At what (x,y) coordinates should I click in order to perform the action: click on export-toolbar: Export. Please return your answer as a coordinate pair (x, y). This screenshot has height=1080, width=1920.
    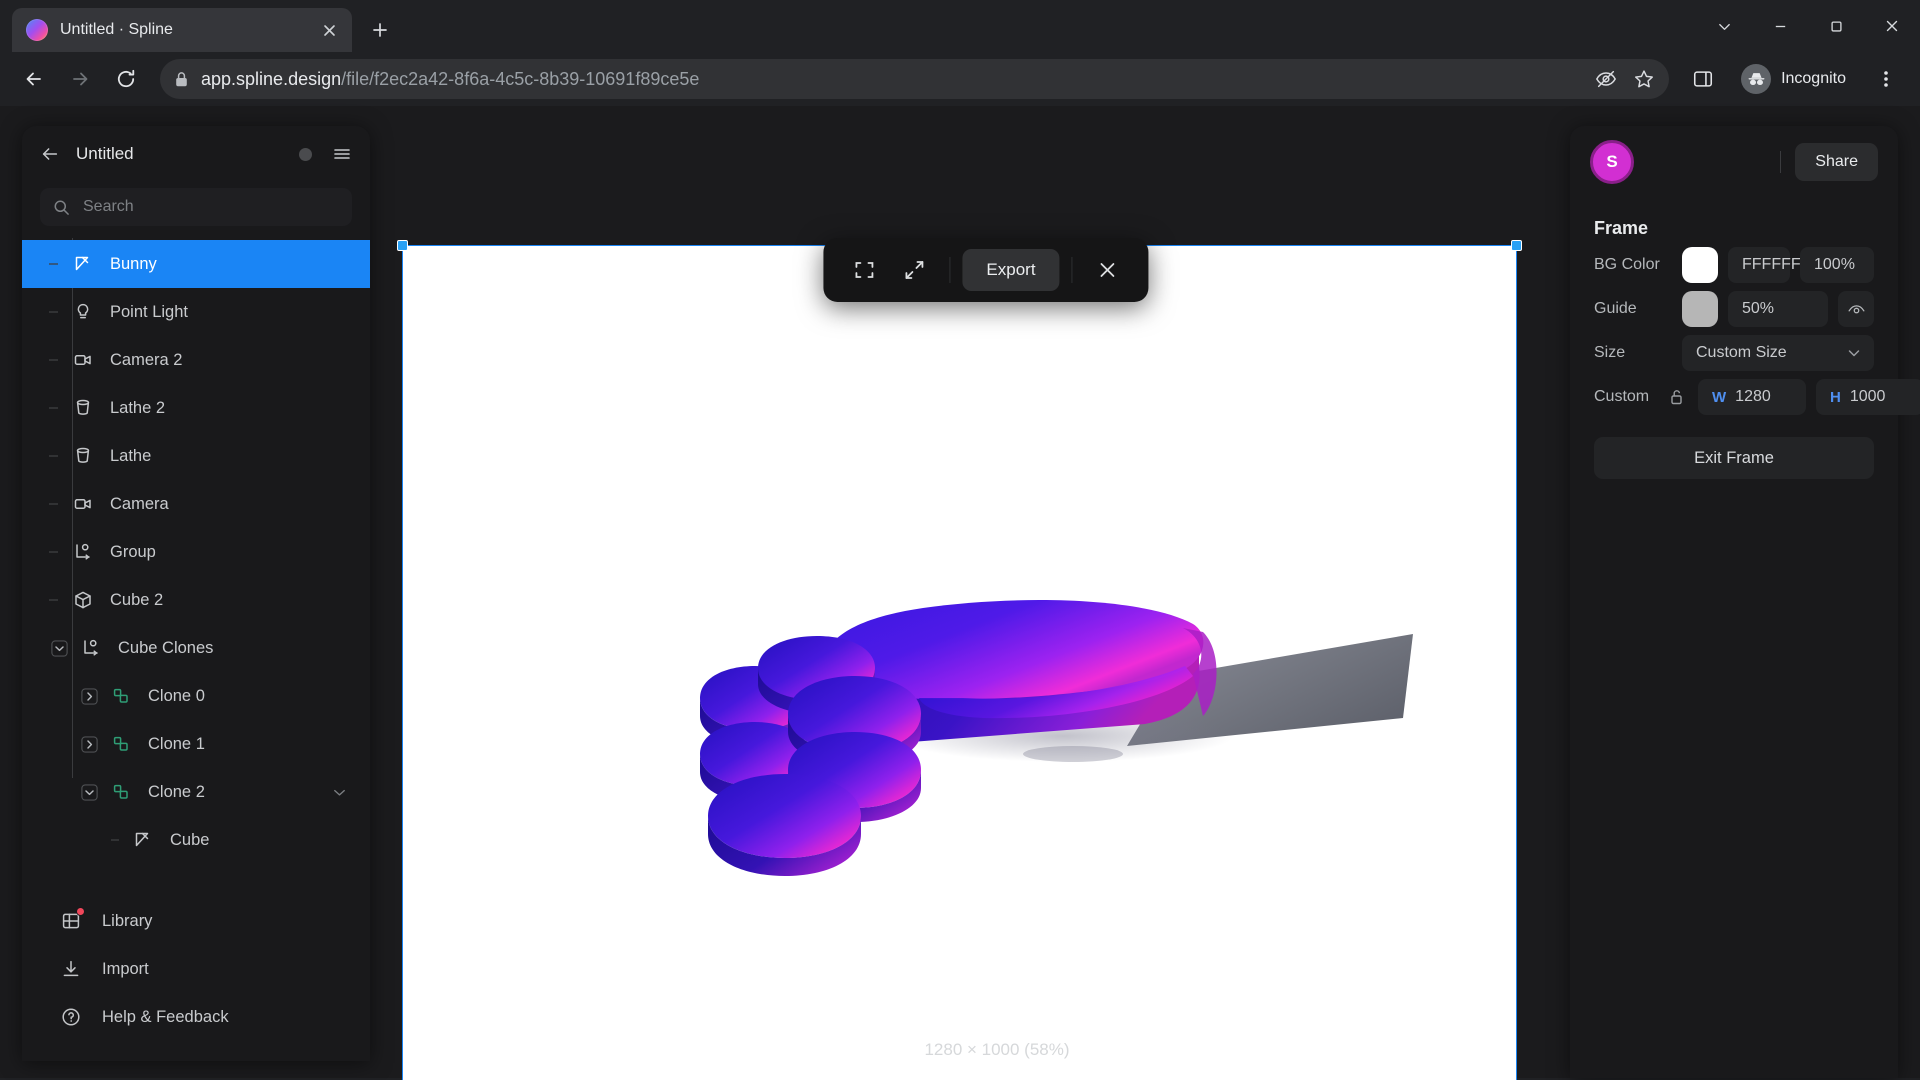
    Looking at the image, I should click on (986, 270).